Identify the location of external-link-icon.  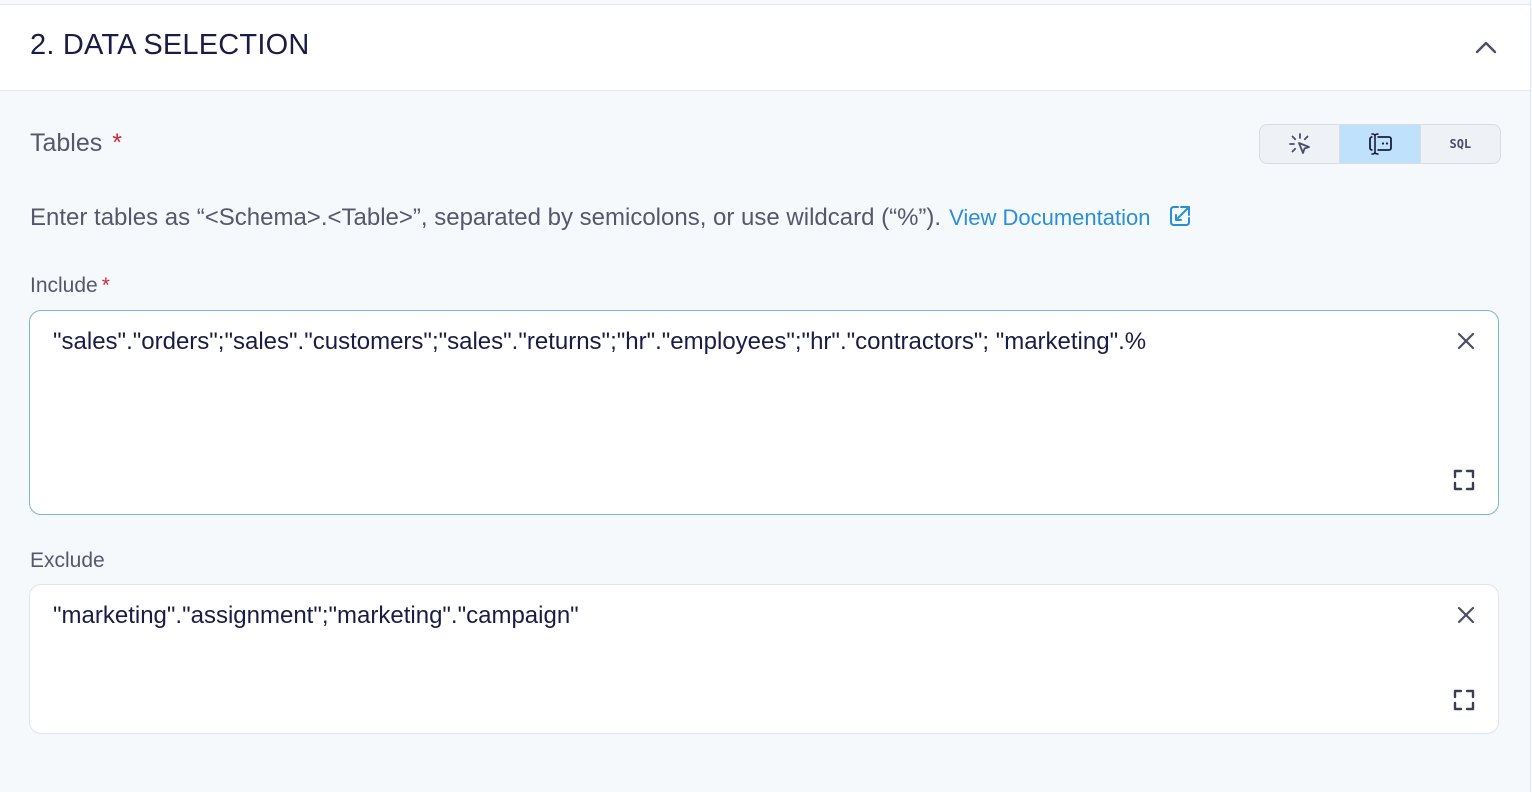
(1180, 219).